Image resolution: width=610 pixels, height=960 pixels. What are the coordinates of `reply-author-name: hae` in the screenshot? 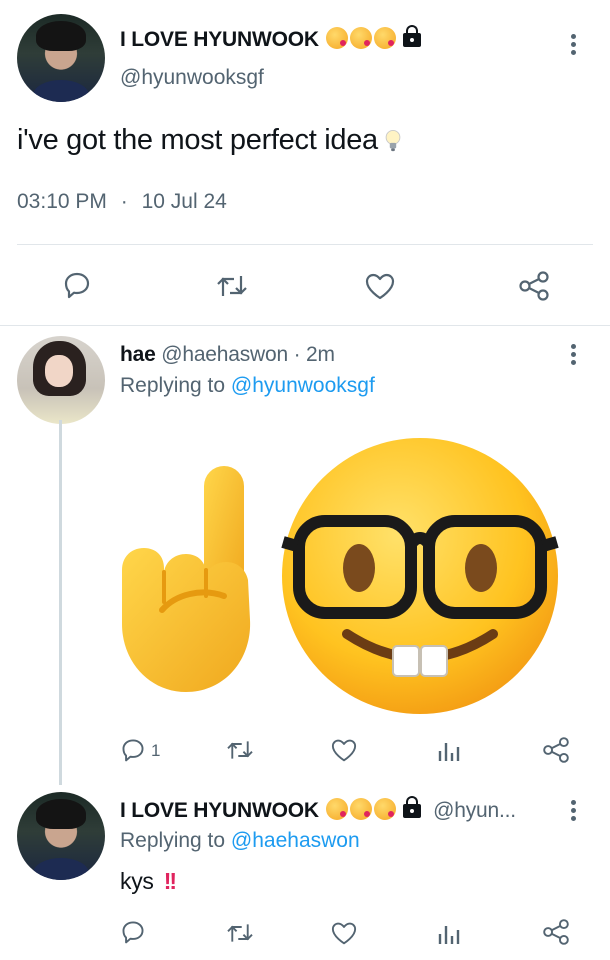 It's located at (138, 354).